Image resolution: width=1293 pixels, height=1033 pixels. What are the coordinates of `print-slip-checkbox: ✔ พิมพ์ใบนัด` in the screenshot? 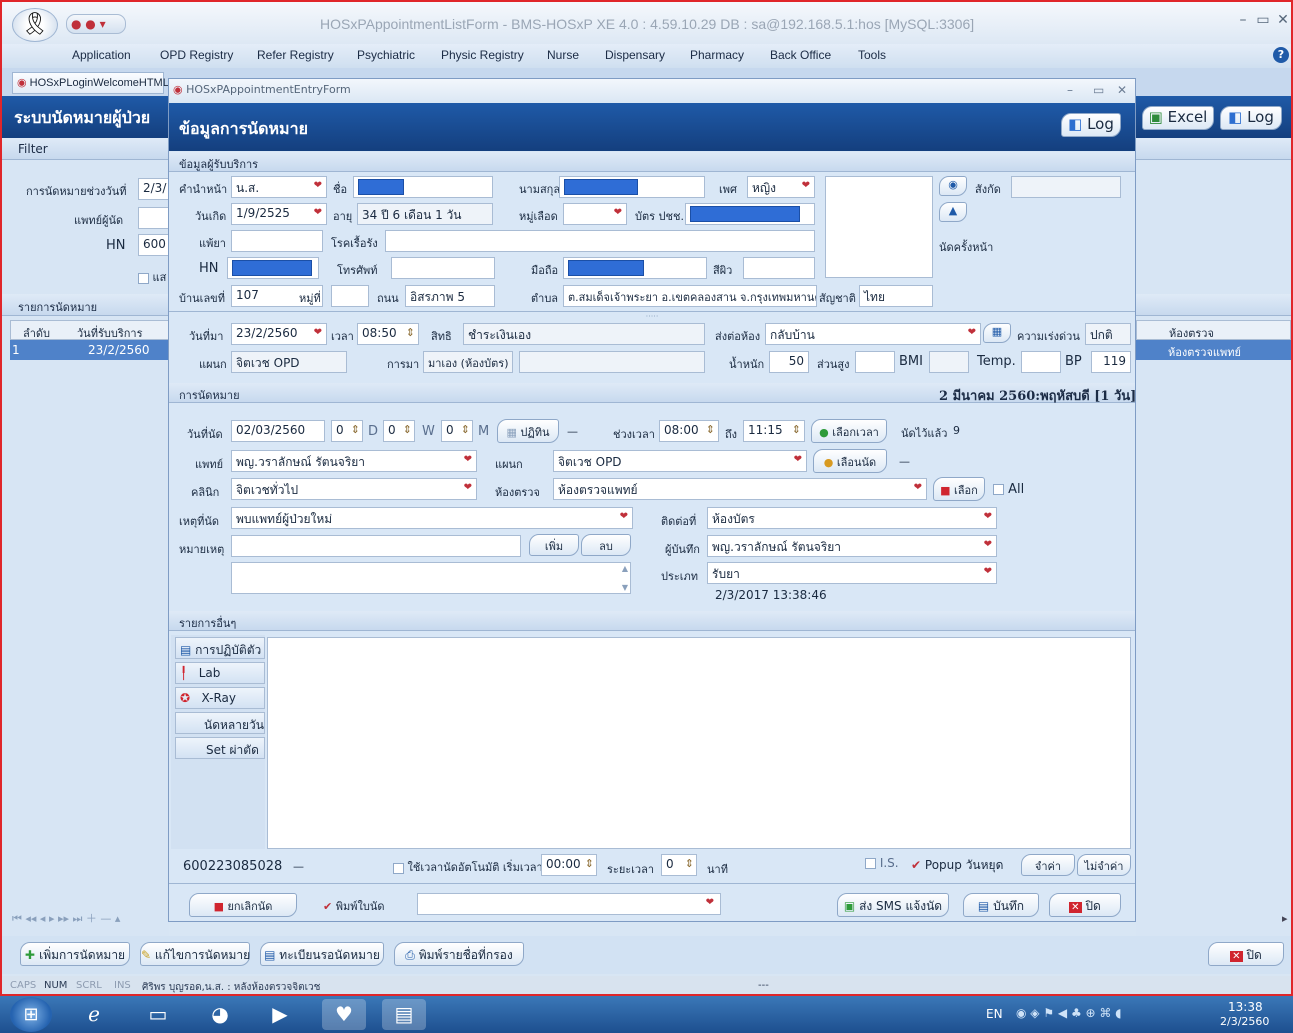 It's located at (354, 906).